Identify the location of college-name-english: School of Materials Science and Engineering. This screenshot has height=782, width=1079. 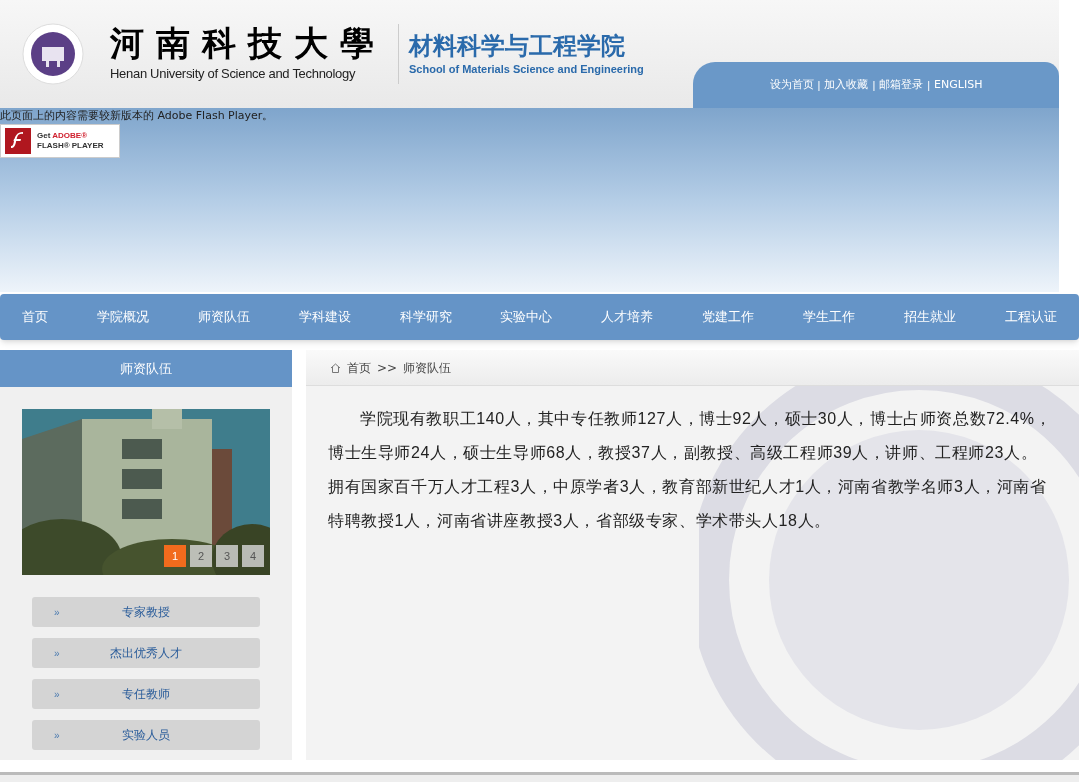
(526, 69).